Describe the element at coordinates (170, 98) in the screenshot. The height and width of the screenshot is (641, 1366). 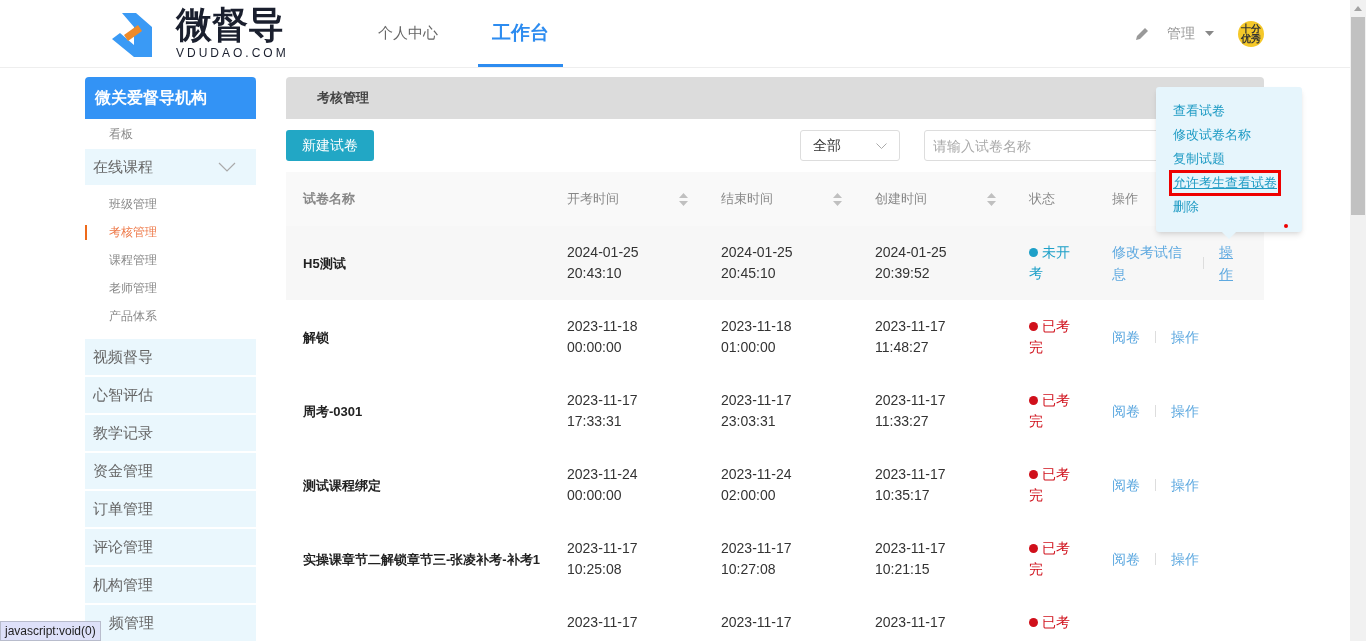
I see `org-title: 微关爱督导机构` at that location.